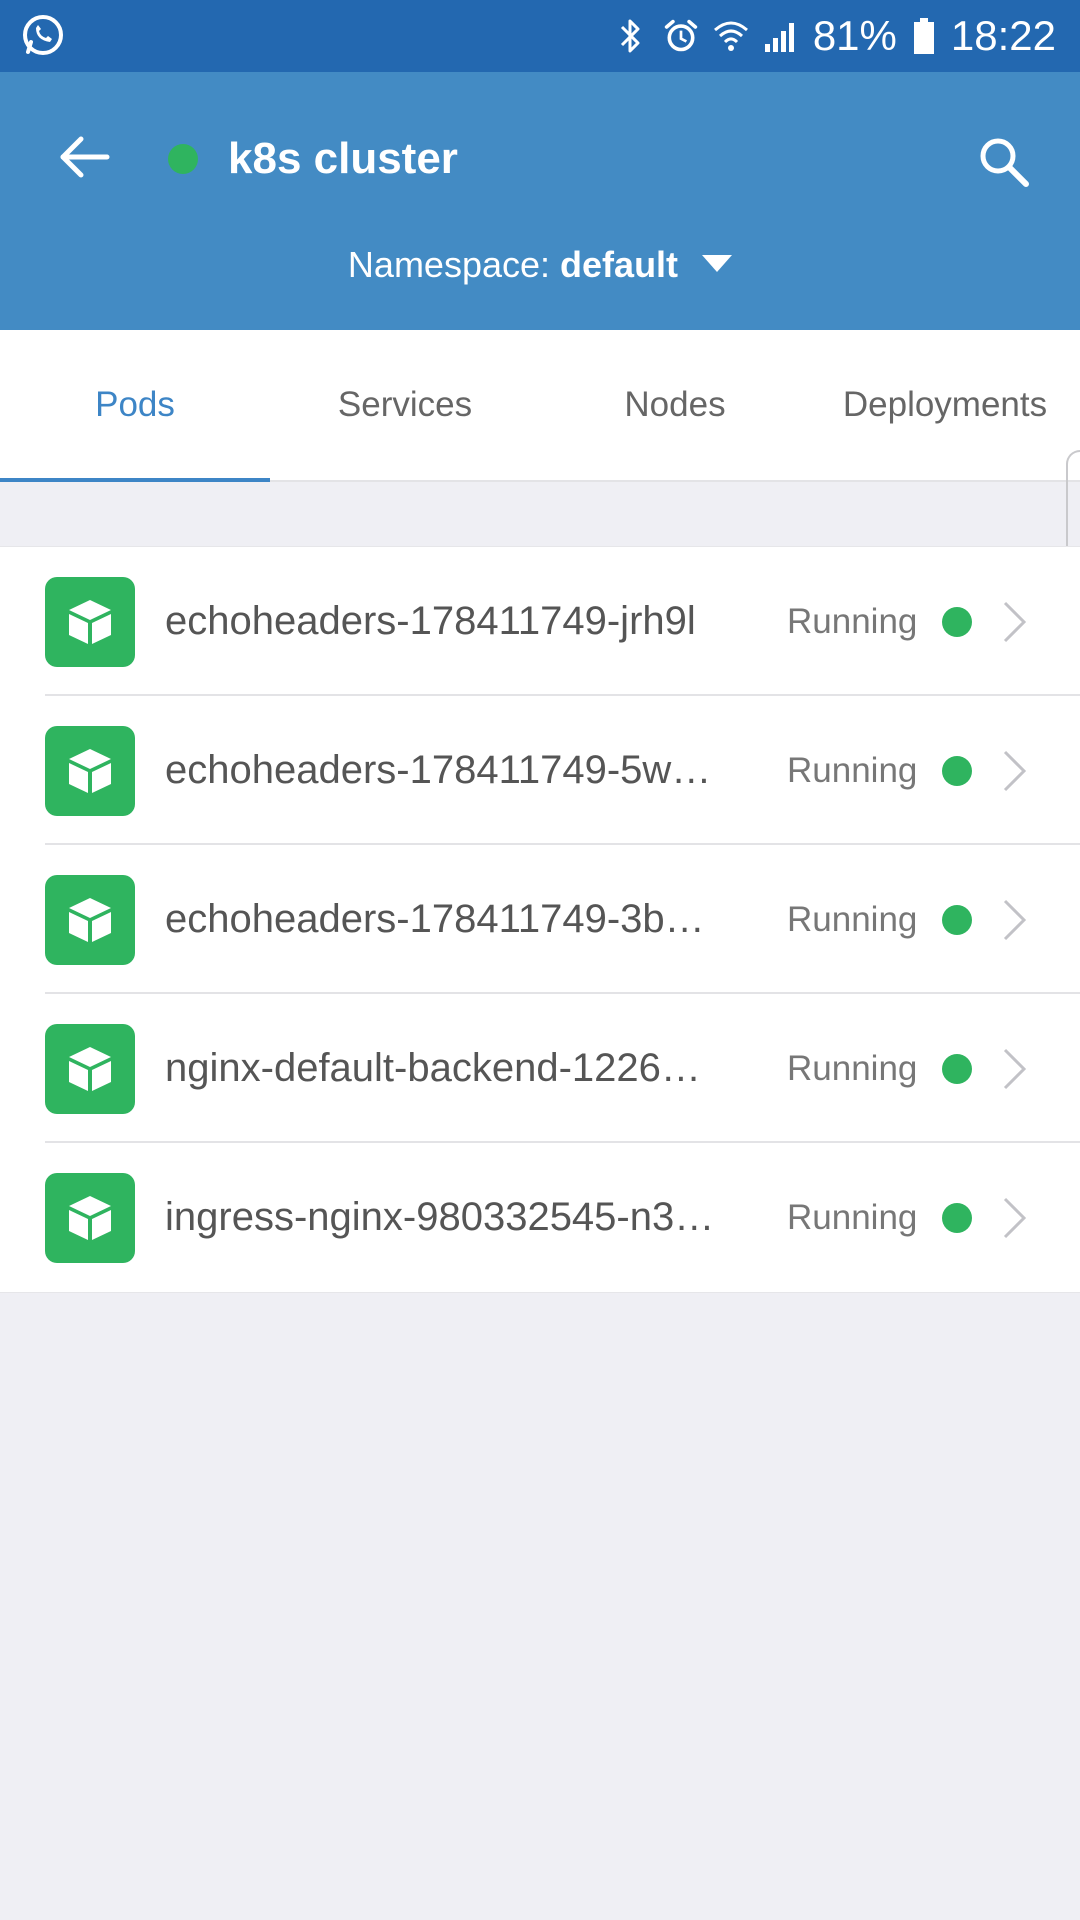 Image resolution: width=1080 pixels, height=1920 pixels. Describe the element at coordinates (924, 36) in the screenshot. I see `battery-icon` at that location.